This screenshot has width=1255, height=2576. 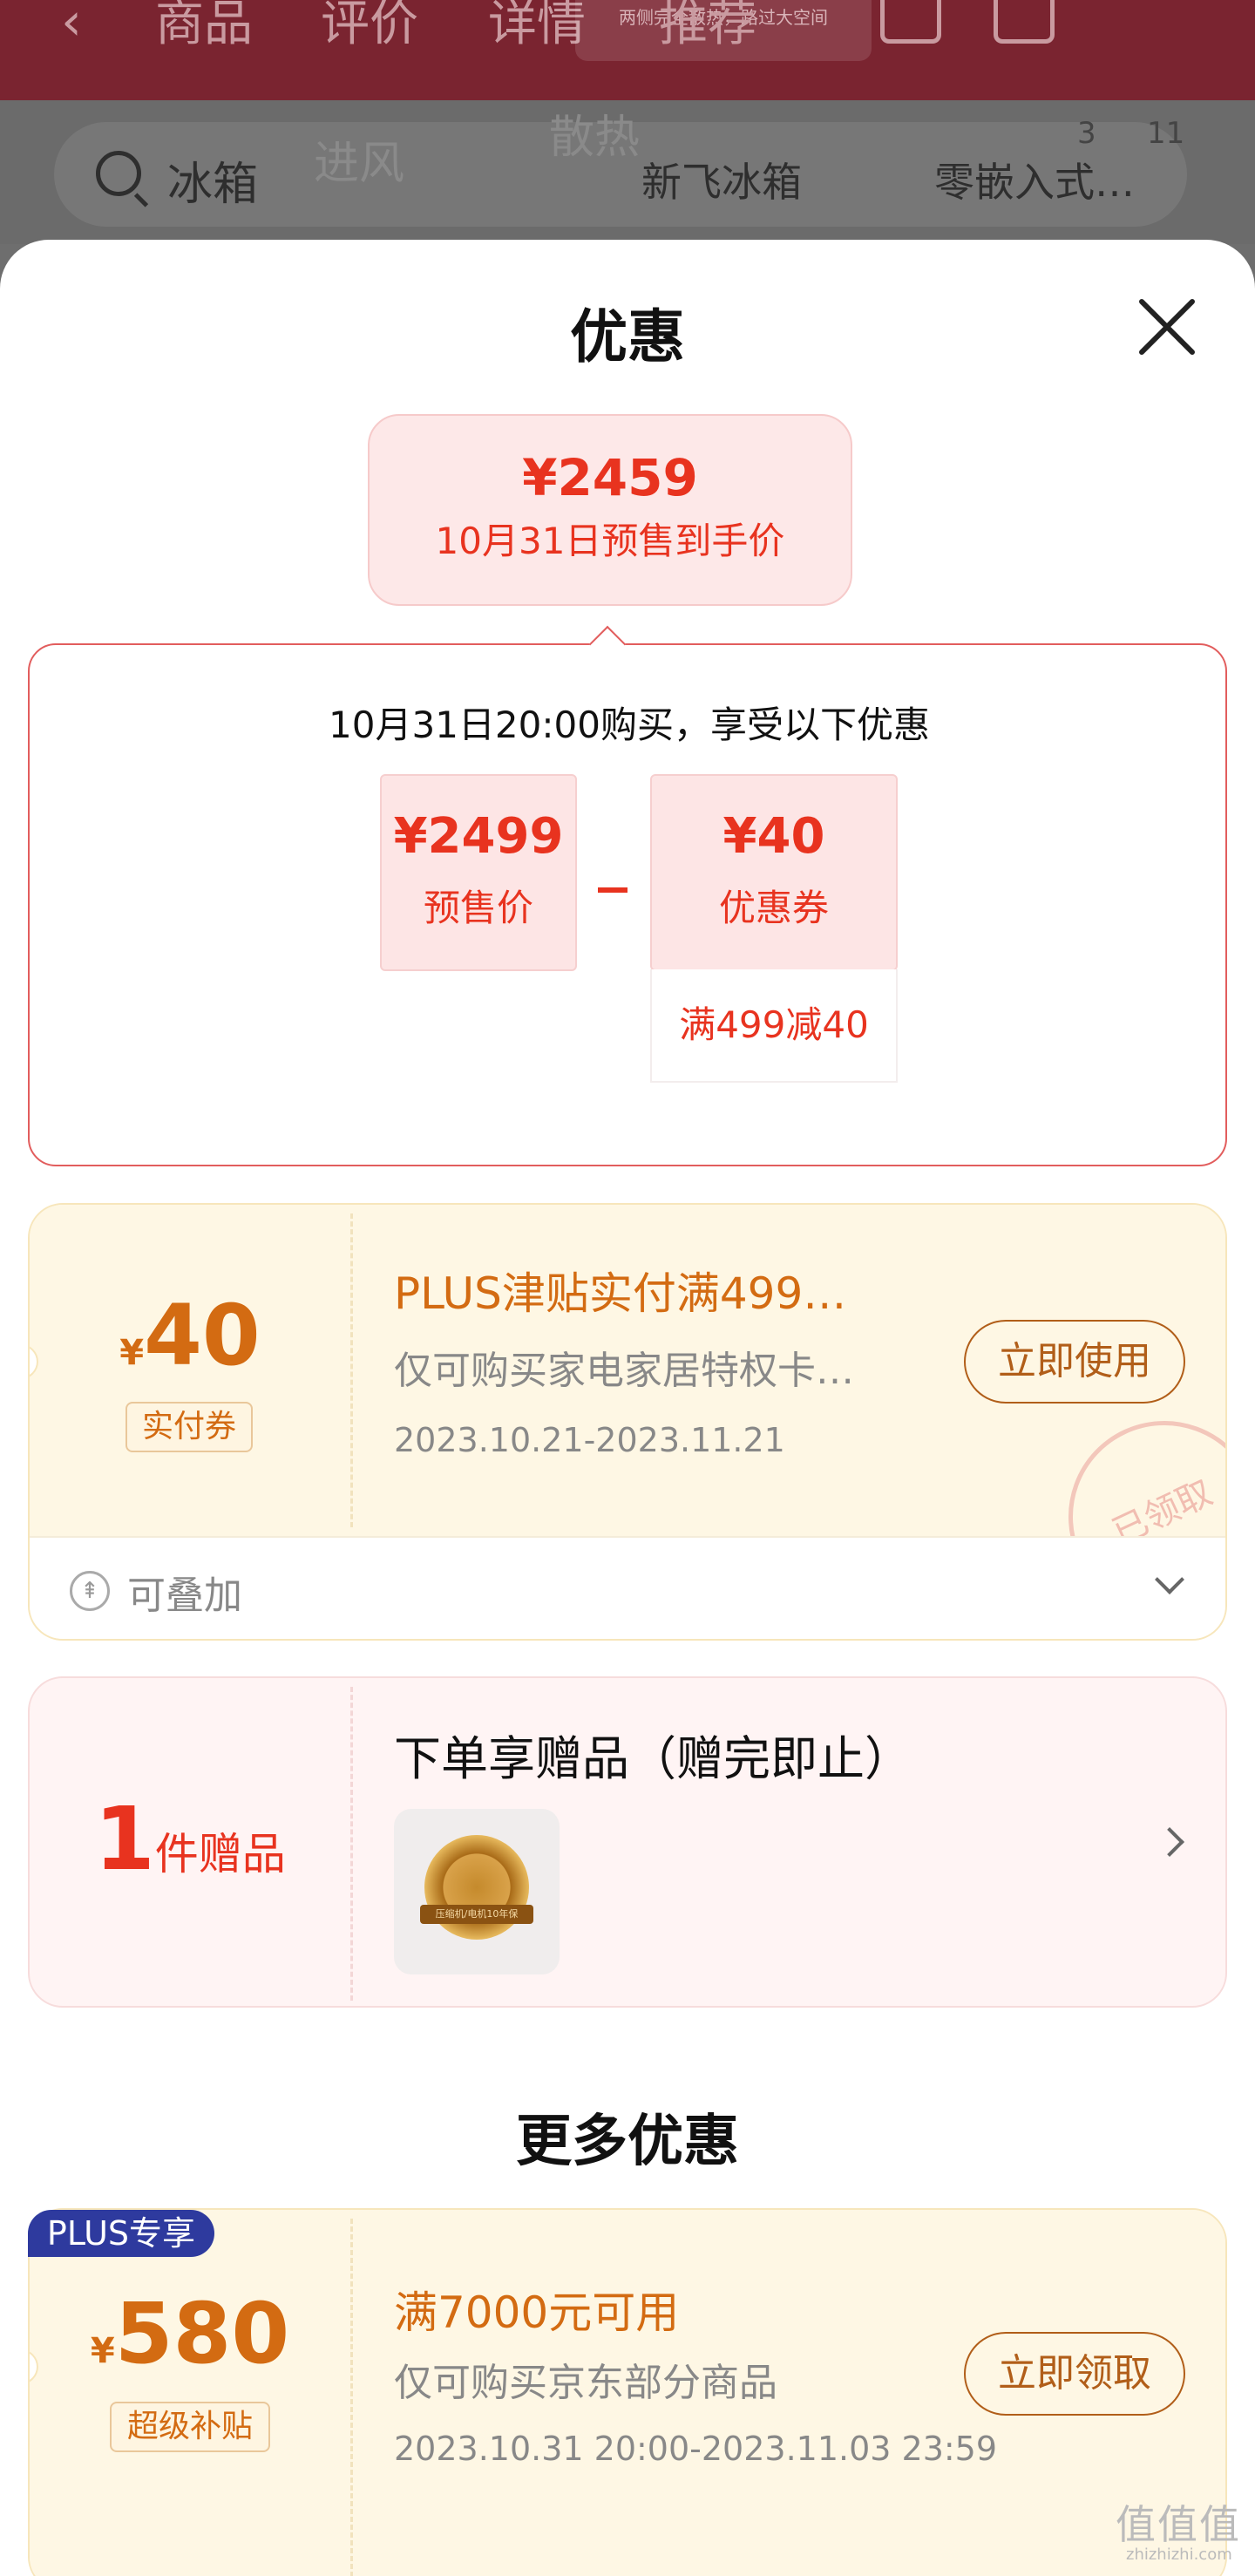 What do you see at coordinates (610, 541) in the screenshot?
I see `final-price-label: 10月31日预售到手价` at bounding box center [610, 541].